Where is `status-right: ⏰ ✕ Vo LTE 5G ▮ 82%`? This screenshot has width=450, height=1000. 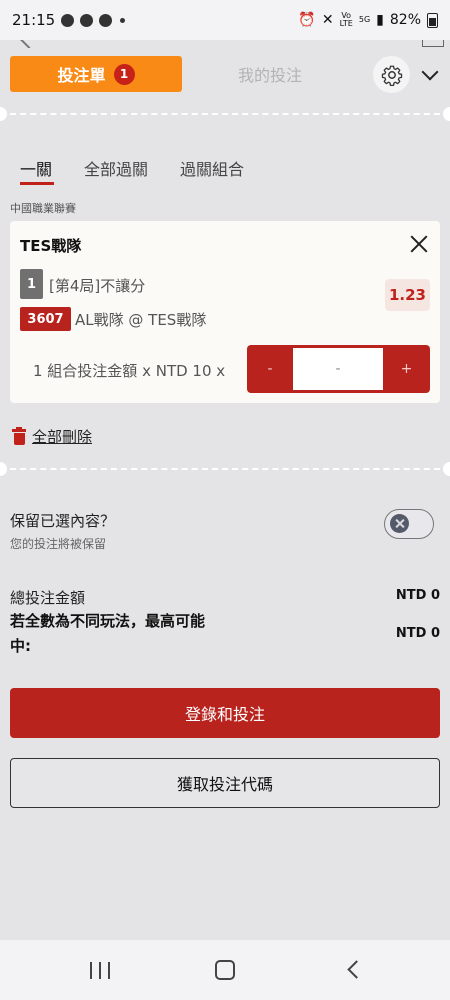
status-right: ⏰ ✕ Vo LTE 5G ▮ 82% is located at coordinates (368, 20).